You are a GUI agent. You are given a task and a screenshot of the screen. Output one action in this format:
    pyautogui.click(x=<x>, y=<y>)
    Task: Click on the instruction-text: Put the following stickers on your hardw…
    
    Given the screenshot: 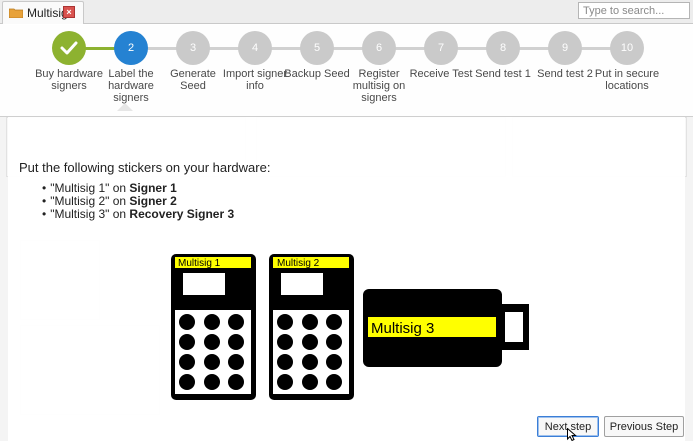 What is the action you would take?
    pyautogui.click(x=145, y=167)
    